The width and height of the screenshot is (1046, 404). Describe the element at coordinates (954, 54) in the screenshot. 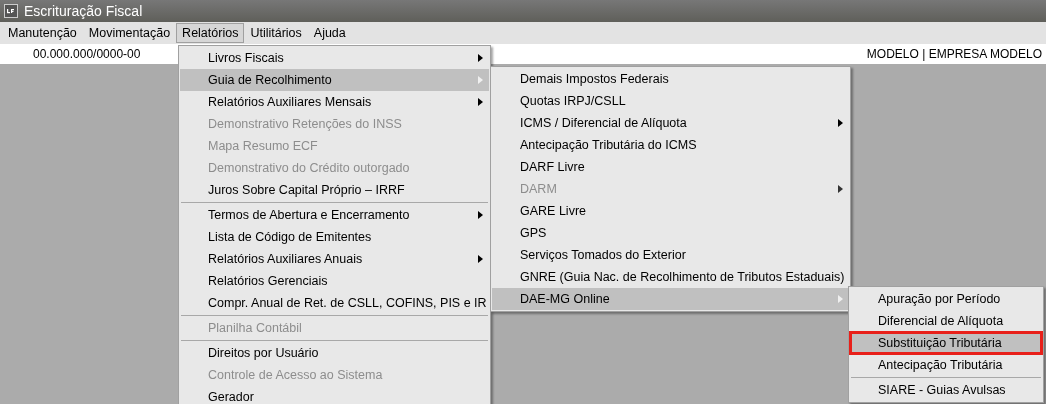

I see `company-name-text: MODELO | EMPRESA MODELO` at that location.